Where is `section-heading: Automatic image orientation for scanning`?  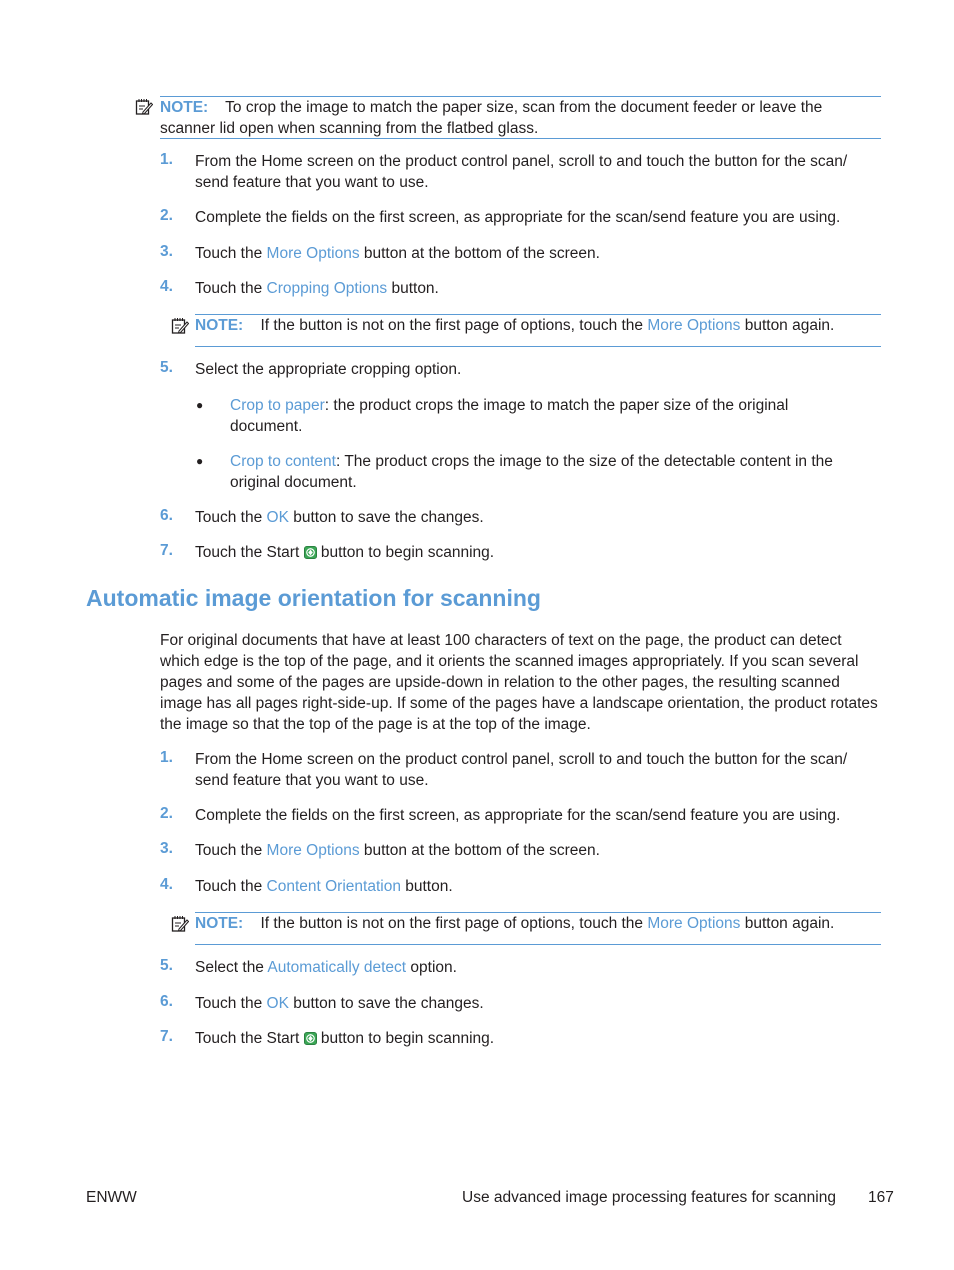 section-heading: Automatic image orientation for scanning is located at coordinates (313, 598).